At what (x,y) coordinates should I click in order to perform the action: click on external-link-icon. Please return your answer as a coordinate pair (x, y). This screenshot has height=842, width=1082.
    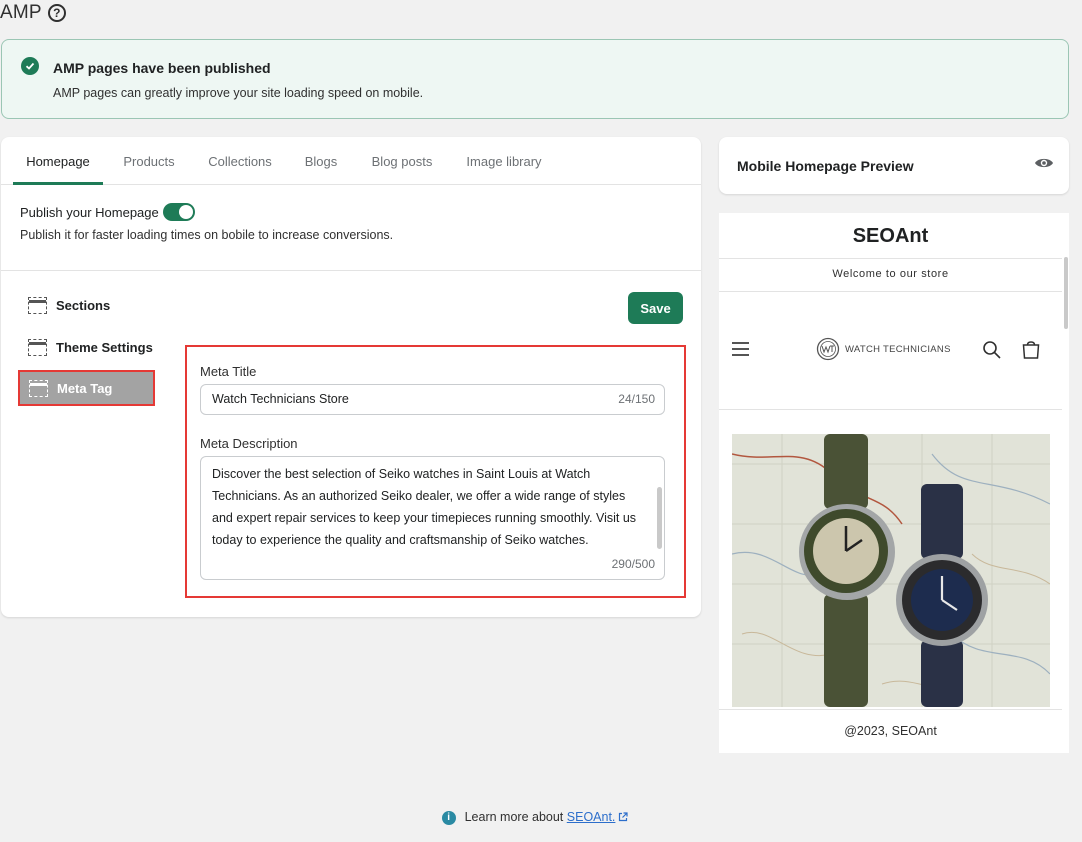
    Looking at the image, I should click on (623, 818).